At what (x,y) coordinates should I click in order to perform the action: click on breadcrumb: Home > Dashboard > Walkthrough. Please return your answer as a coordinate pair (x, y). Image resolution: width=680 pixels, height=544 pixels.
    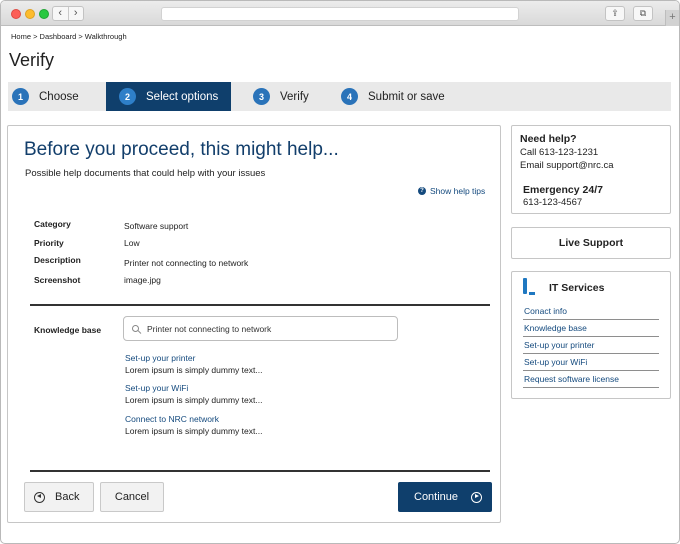
    Looking at the image, I should click on (69, 36).